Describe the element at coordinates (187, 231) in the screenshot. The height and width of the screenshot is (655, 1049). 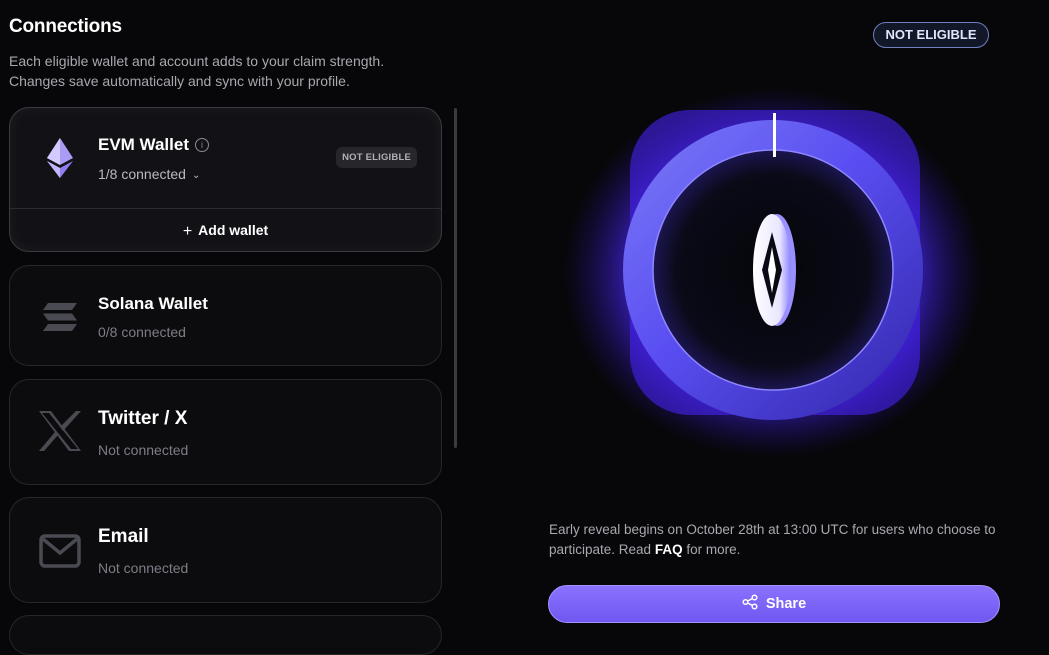
I see `plus-icon: +` at that location.